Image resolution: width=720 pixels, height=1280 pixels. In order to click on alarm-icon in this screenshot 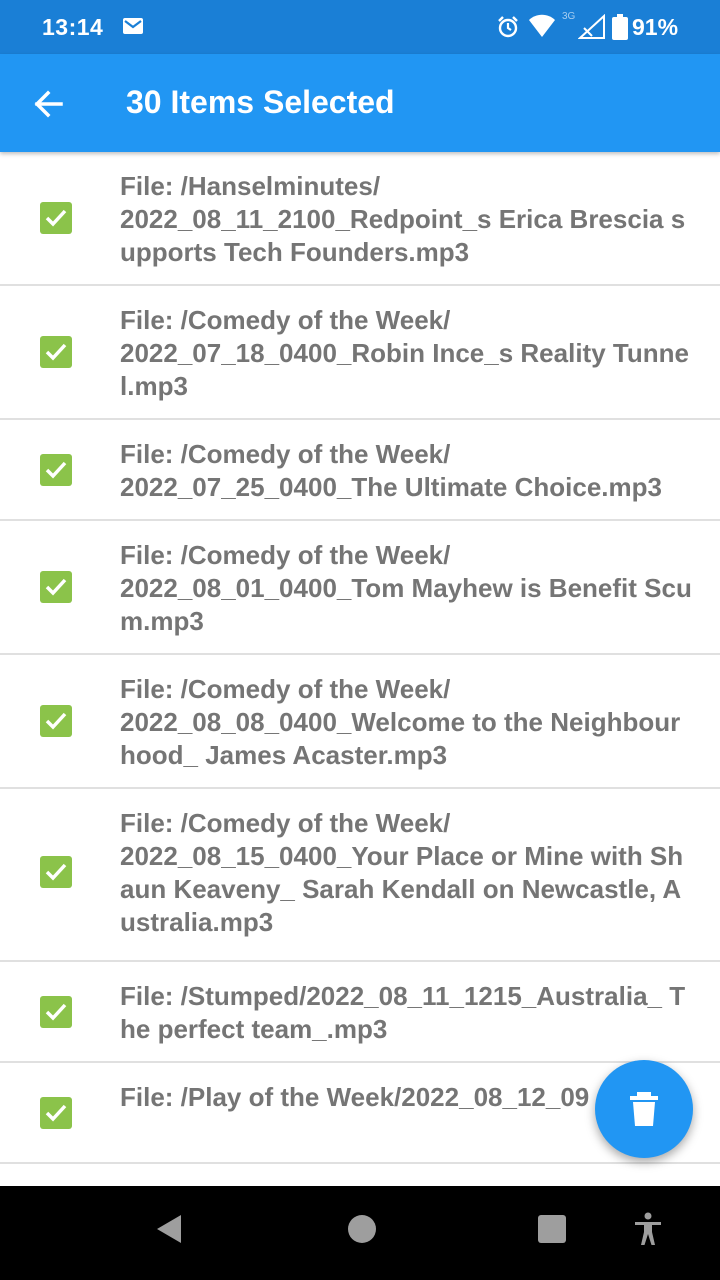, I will do `click(508, 27)`.